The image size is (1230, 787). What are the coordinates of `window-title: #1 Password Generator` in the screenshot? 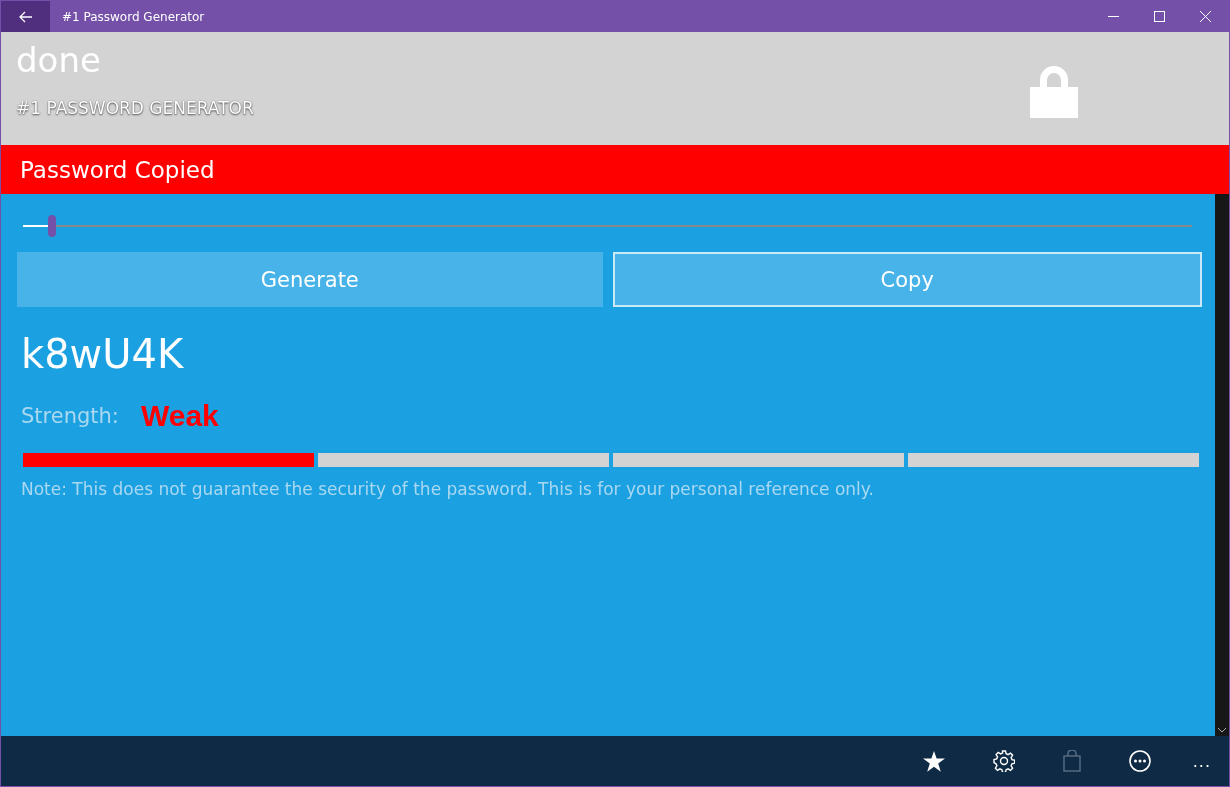 It's located at (133, 16).